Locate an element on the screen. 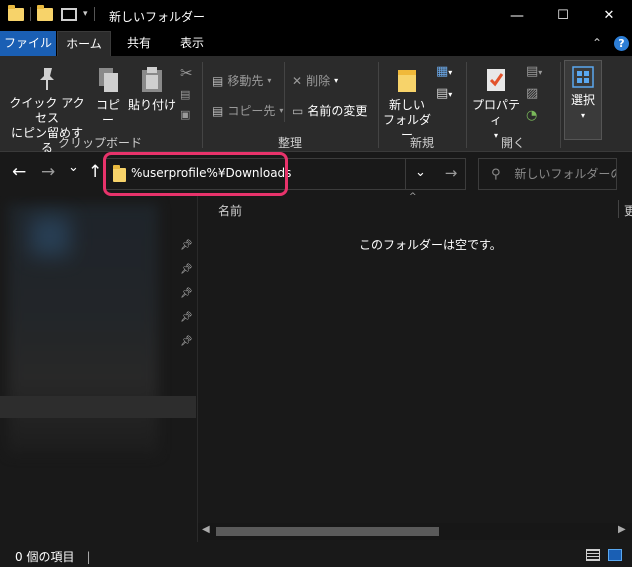 Image resolution: width=632 pixels, height=567 pixels. select-button: 選択 ▾ is located at coordinates (583, 100).